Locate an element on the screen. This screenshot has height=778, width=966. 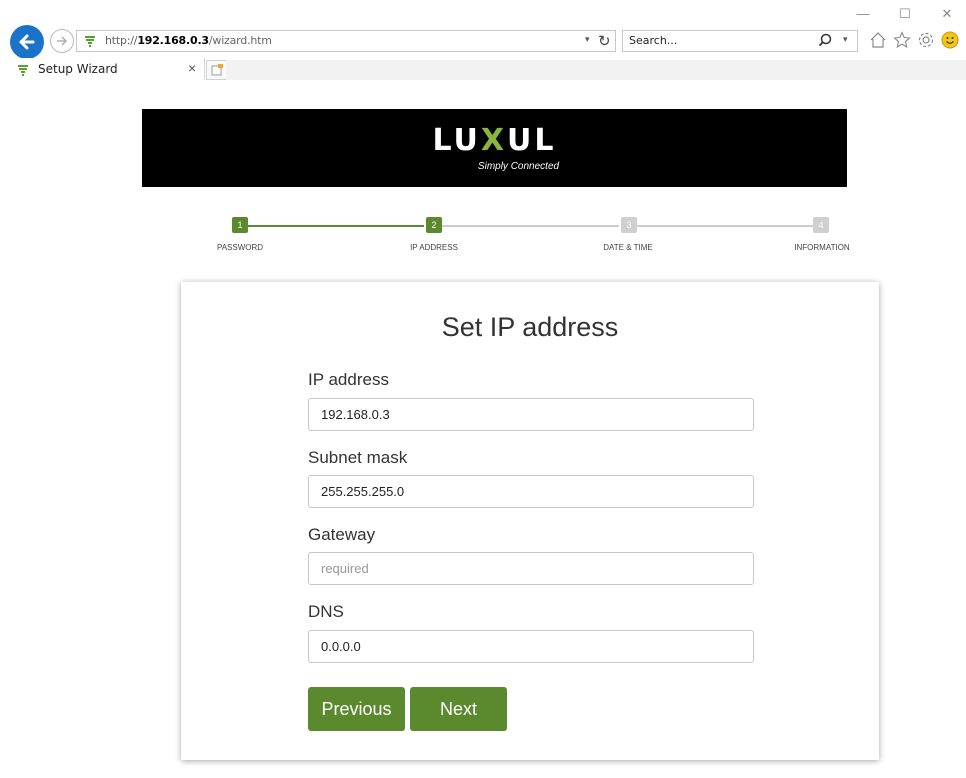
browser-tab: Setup Wizard × is located at coordinates (102, 69).